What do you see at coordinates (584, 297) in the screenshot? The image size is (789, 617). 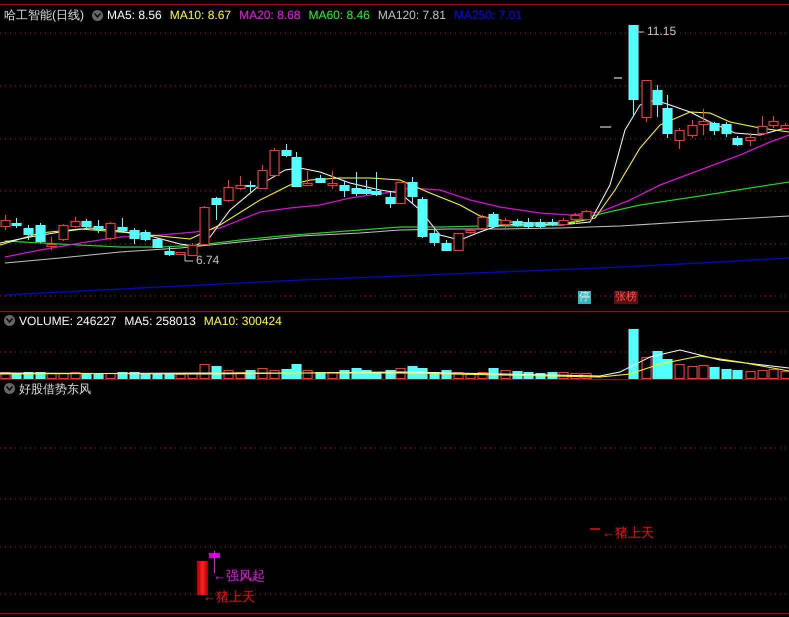 I see `stock-tag: 停` at bounding box center [584, 297].